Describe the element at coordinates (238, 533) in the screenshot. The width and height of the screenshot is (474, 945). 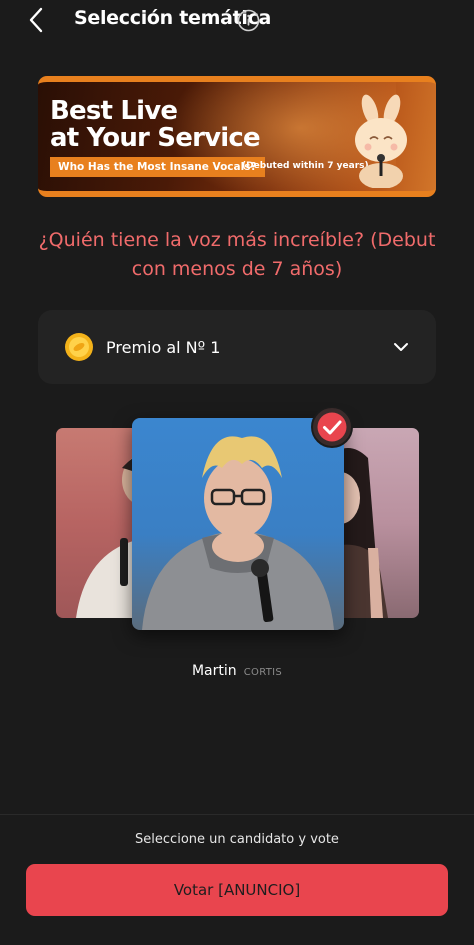
I see `candidate-photo-selected` at that location.